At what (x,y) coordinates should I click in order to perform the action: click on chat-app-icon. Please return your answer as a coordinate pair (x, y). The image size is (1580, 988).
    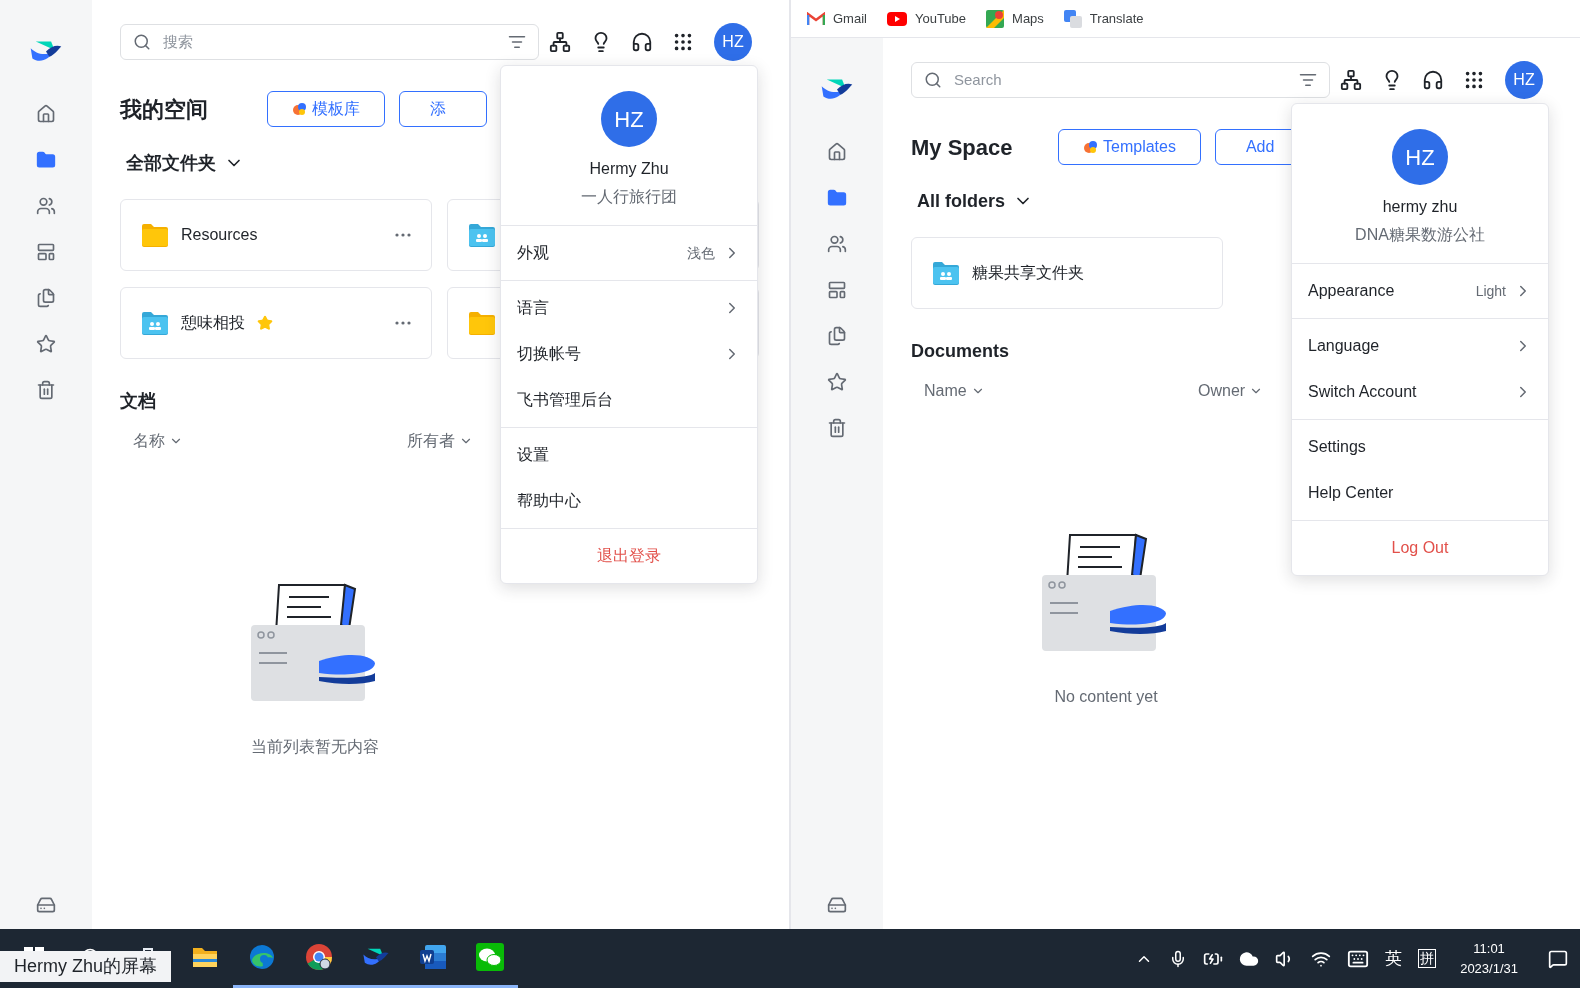
    Looking at the image, I should click on (489, 957).